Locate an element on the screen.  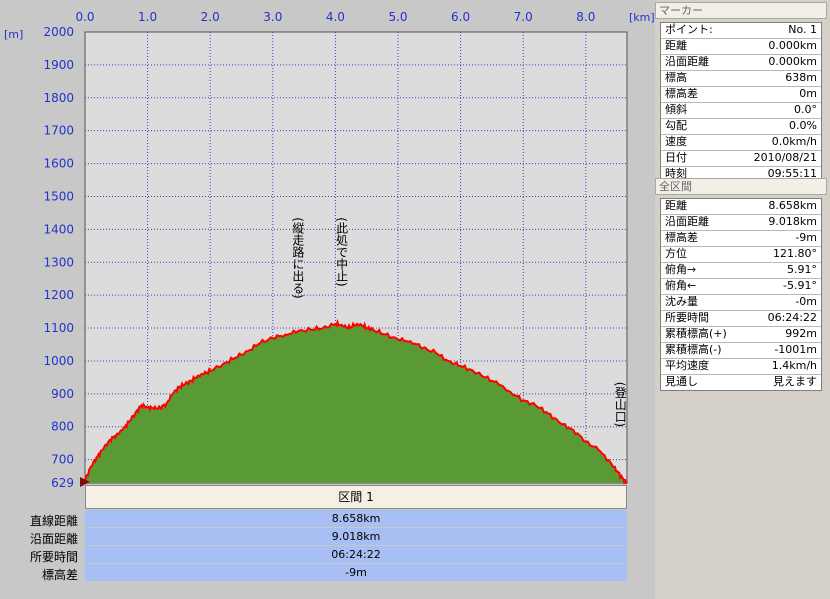
total-panel-row: 俯角→ 5.91° is located at coordinates (741, 271).